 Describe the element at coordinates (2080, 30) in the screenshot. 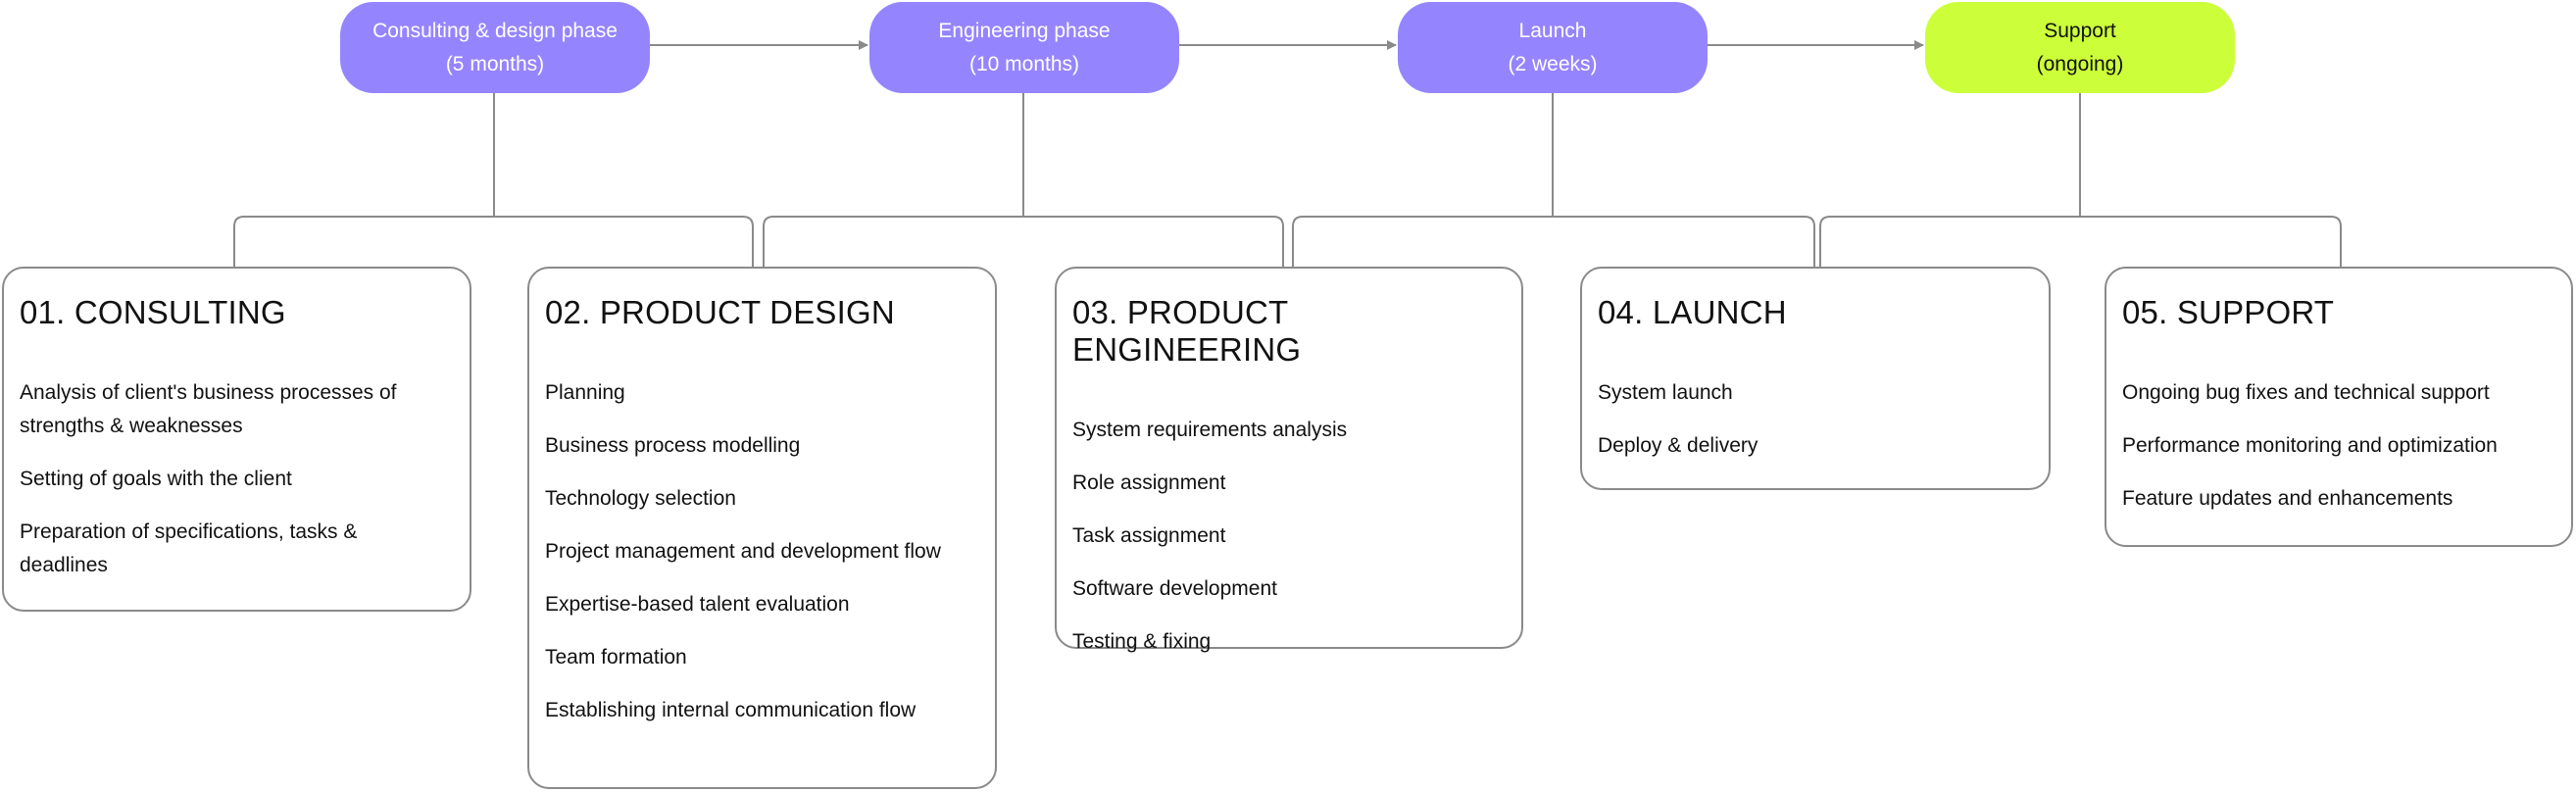

I see `phase-title: Support` at that location.